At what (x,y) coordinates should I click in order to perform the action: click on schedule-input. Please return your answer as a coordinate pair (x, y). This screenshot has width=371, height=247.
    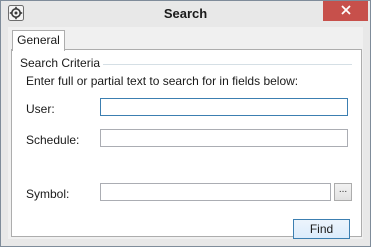
    Looking at the image, I should click on (224, 138).